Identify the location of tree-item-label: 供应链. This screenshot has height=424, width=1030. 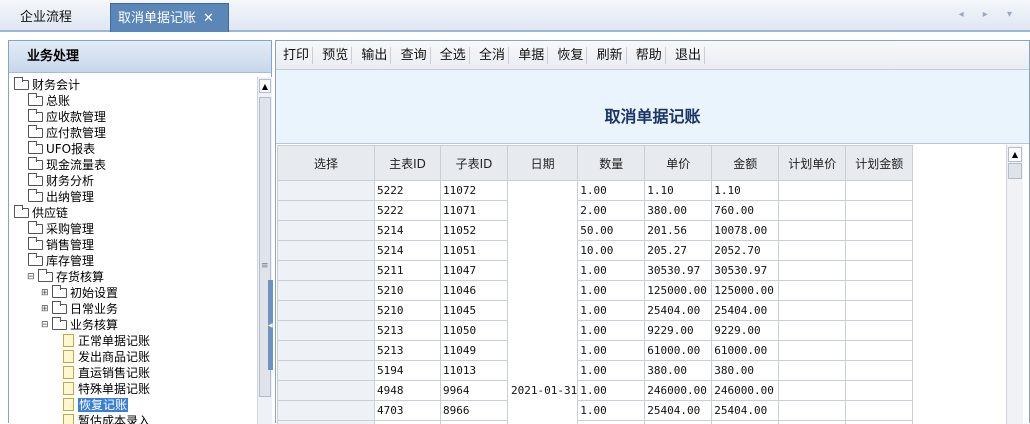
(50, 213).